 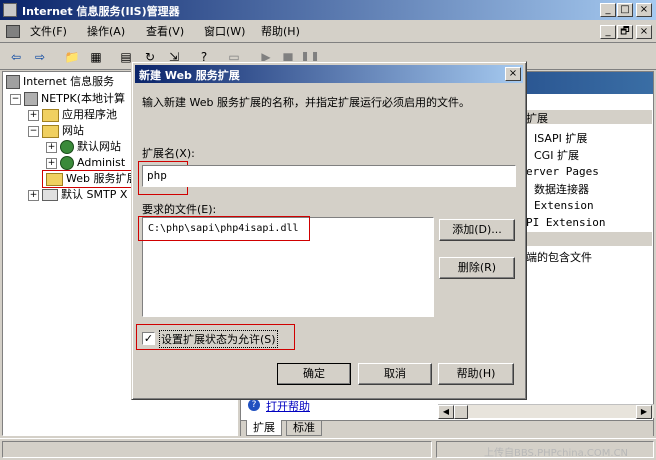 I want to click on maximize-button: □, so click(x=625, y=10).